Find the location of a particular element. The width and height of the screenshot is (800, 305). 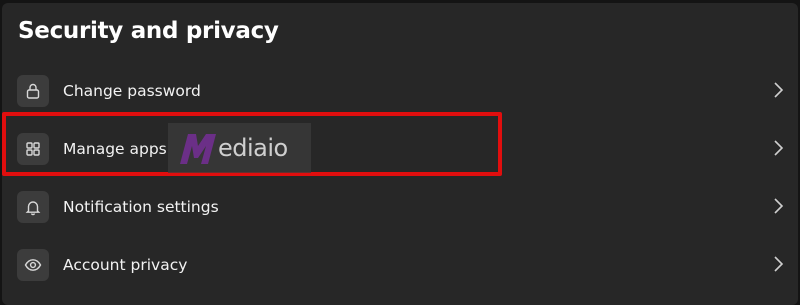

watermark-logo-icon is located at coordinates (198, 149).